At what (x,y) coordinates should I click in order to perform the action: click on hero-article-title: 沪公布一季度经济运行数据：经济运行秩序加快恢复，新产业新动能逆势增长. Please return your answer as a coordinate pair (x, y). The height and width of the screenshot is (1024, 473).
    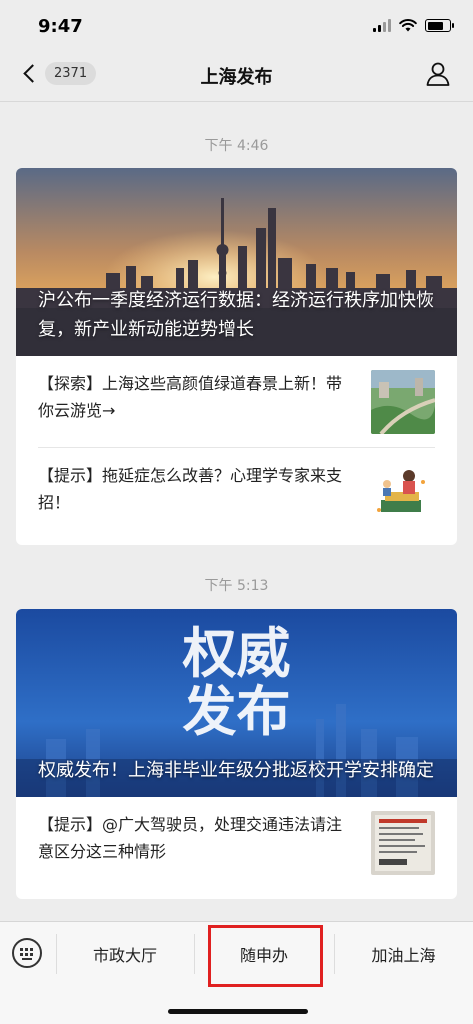
    Looking at the image, I should click on (236, 315).